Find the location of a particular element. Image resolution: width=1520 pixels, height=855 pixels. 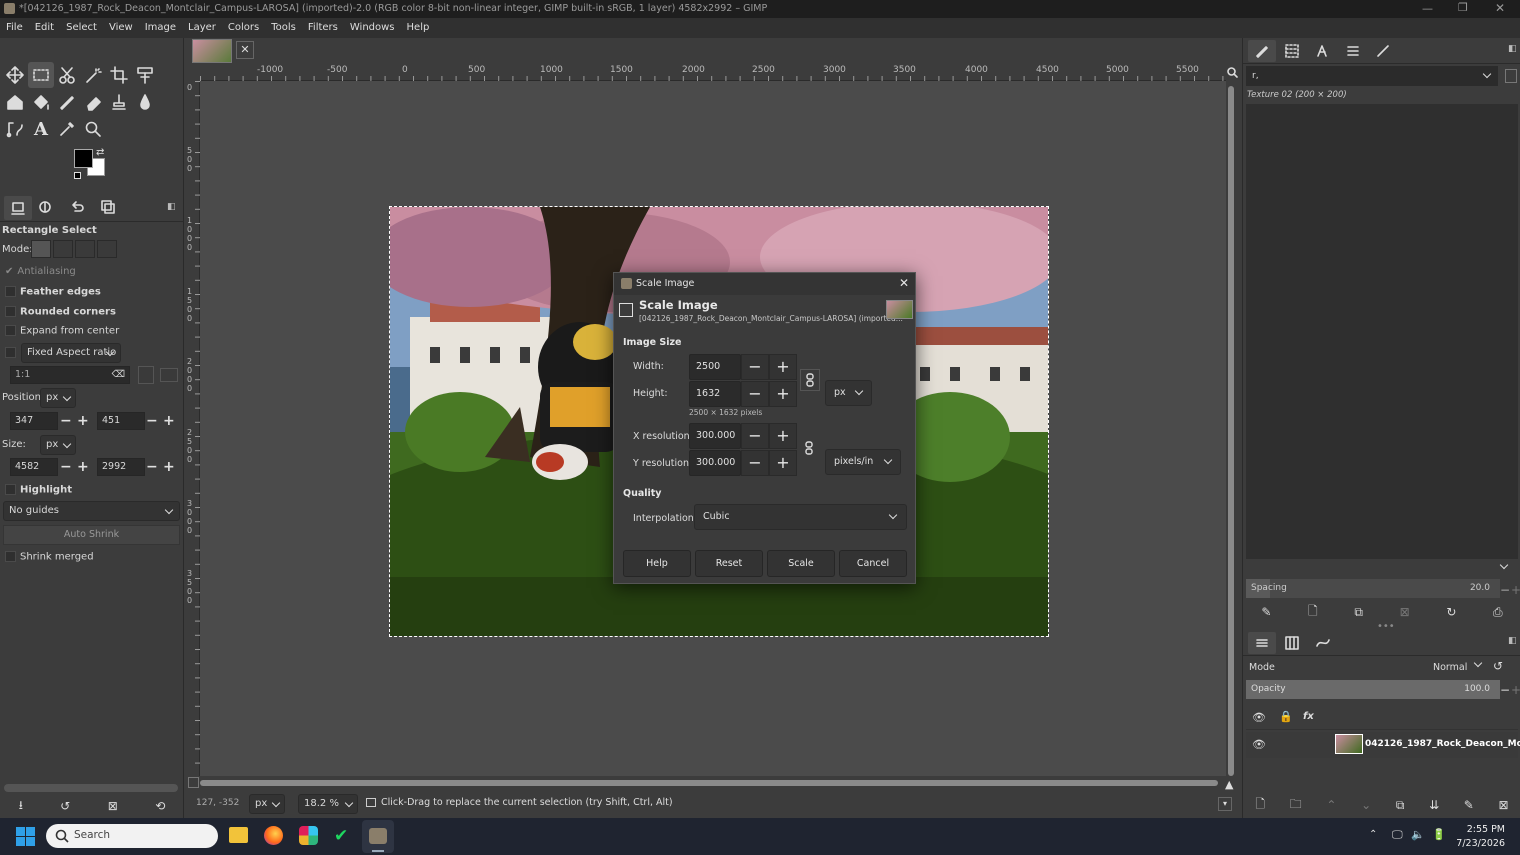

tag-icon is located at coordinates (1511, 76).